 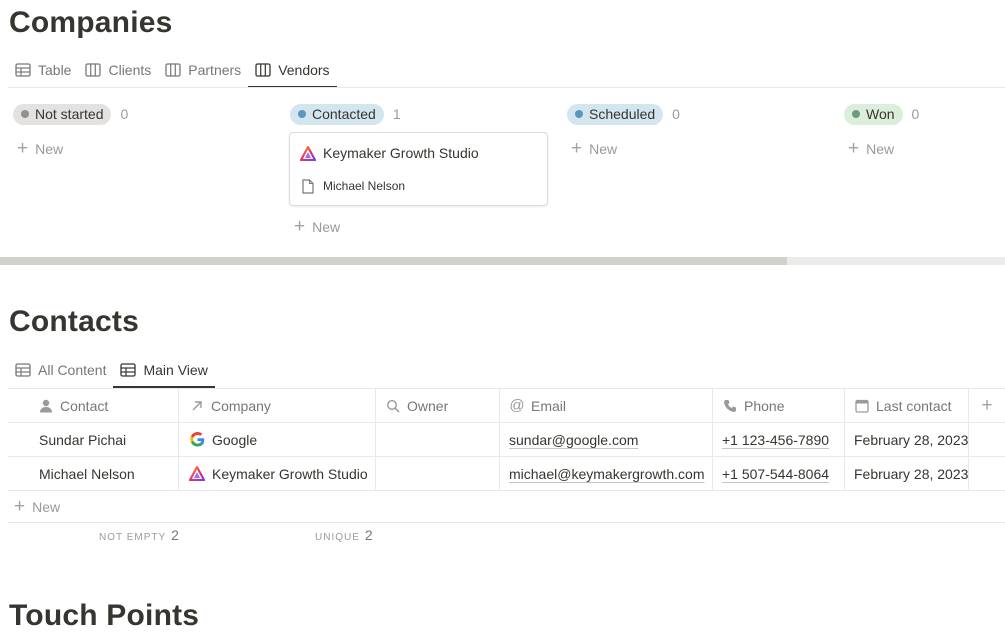 I want to click on cell-contact: Michael Nelson, so click(x=93, y=473).